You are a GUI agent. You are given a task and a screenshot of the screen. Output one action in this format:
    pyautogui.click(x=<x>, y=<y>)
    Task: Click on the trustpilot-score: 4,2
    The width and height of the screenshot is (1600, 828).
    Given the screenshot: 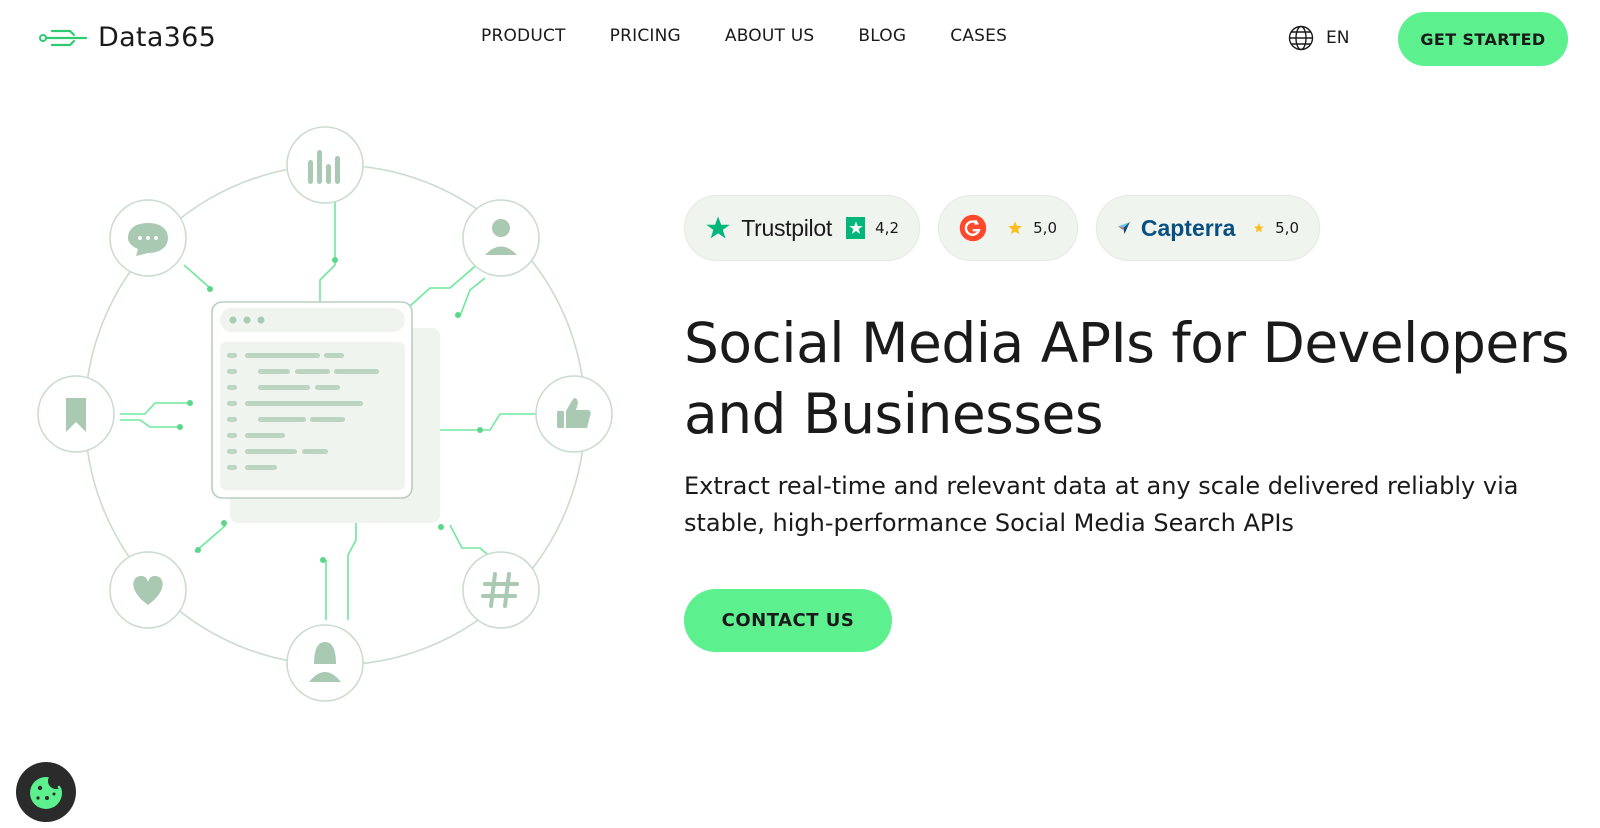 What is the action you would take?
    pyautogui.click(x=887, y=228)
    